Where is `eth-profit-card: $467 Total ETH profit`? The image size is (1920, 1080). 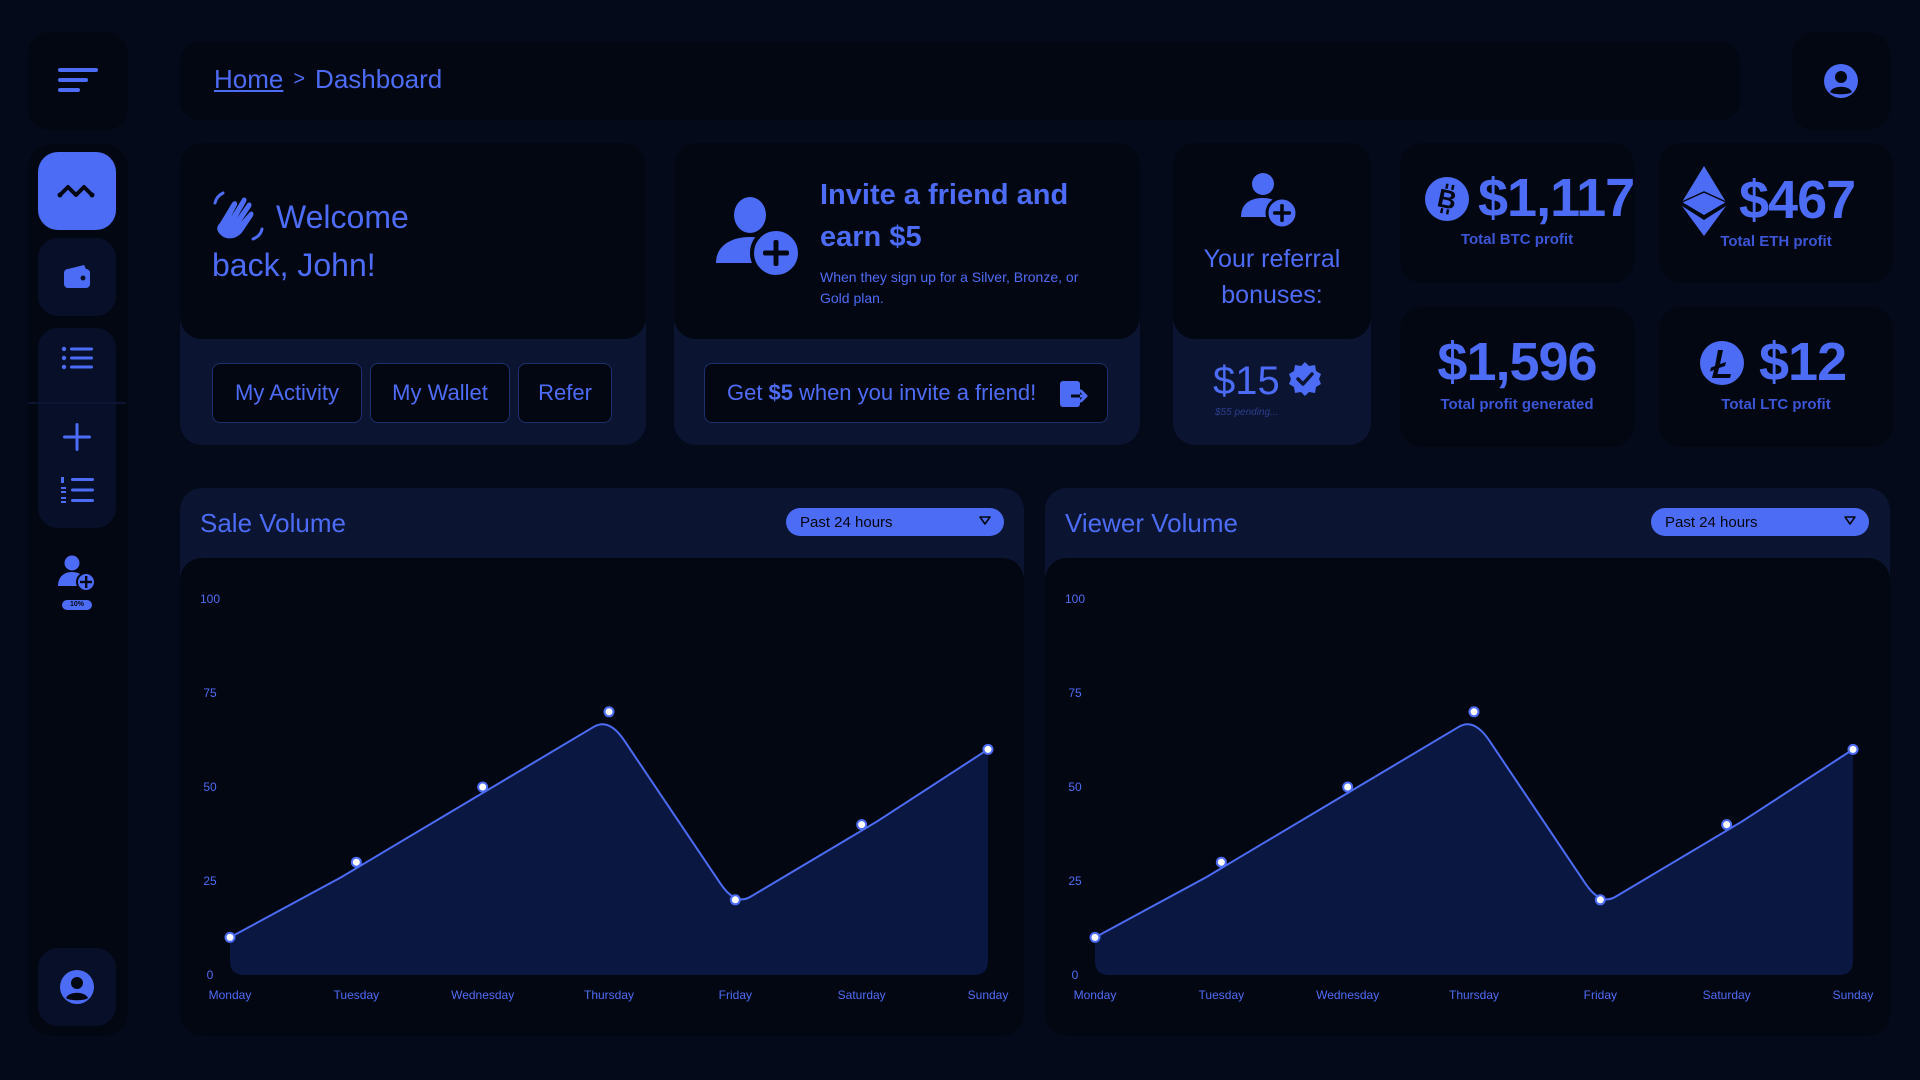
eth-profit-card: $467 Total ETH profit is located at coordinates (1776, 213).